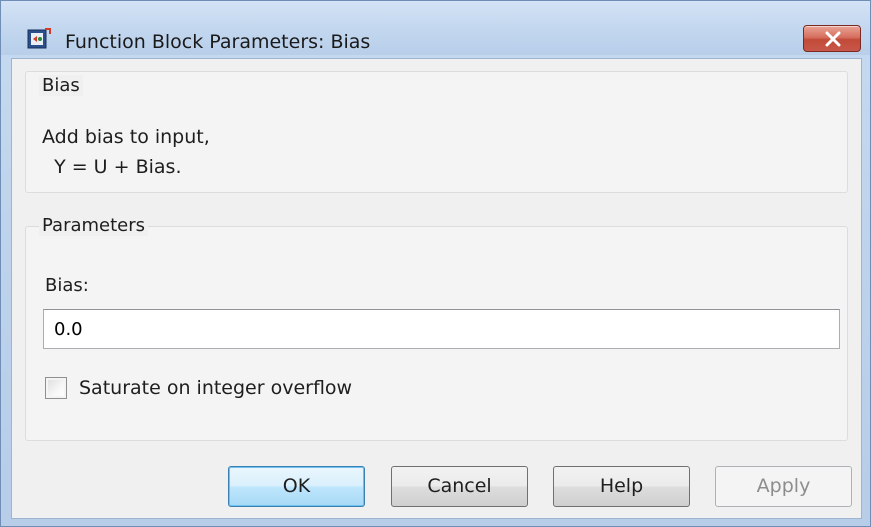 This screenshot has height=527, width=871. What do you see at coordinates (296, 486) in the screenshot?
I see `ok-button: OK` at bounding box center [296, 486].